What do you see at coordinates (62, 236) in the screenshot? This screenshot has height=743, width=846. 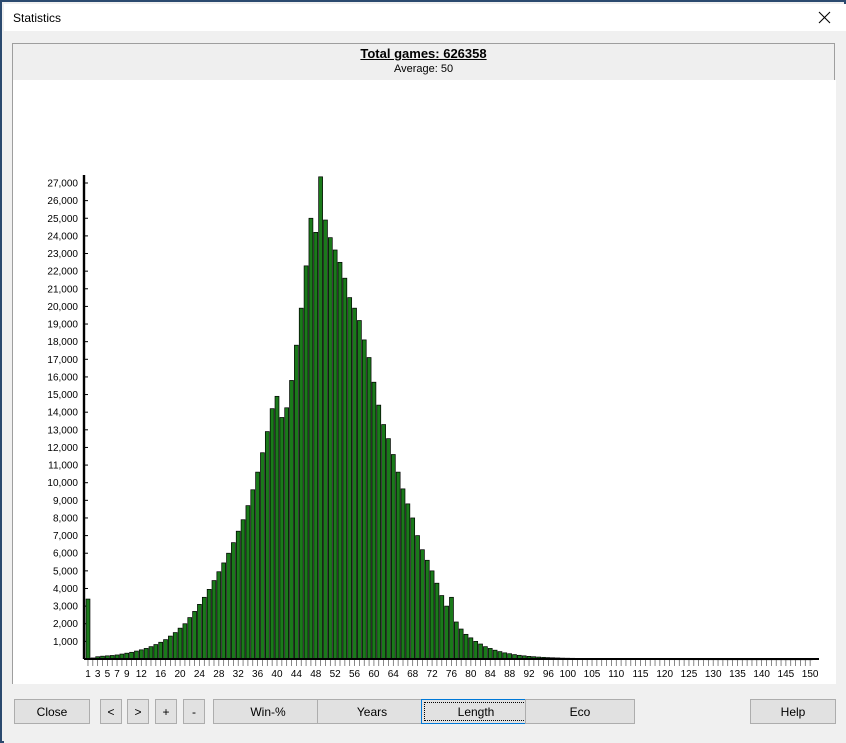 I see `svg-text: 24,000` at bounding box center [62, 236].